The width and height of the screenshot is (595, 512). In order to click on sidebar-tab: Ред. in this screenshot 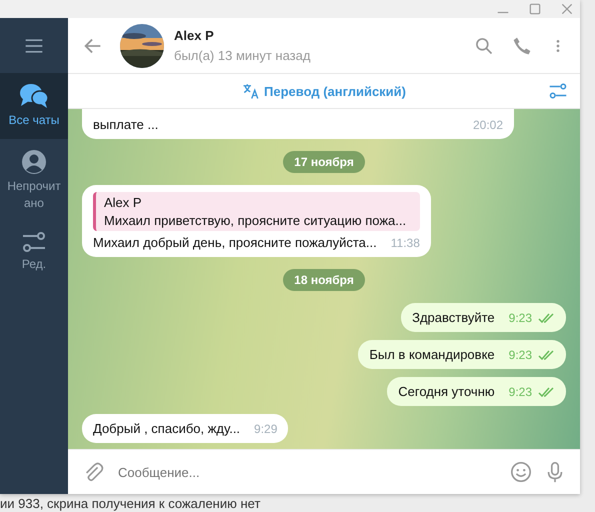, I will do `click(34, 252)`.